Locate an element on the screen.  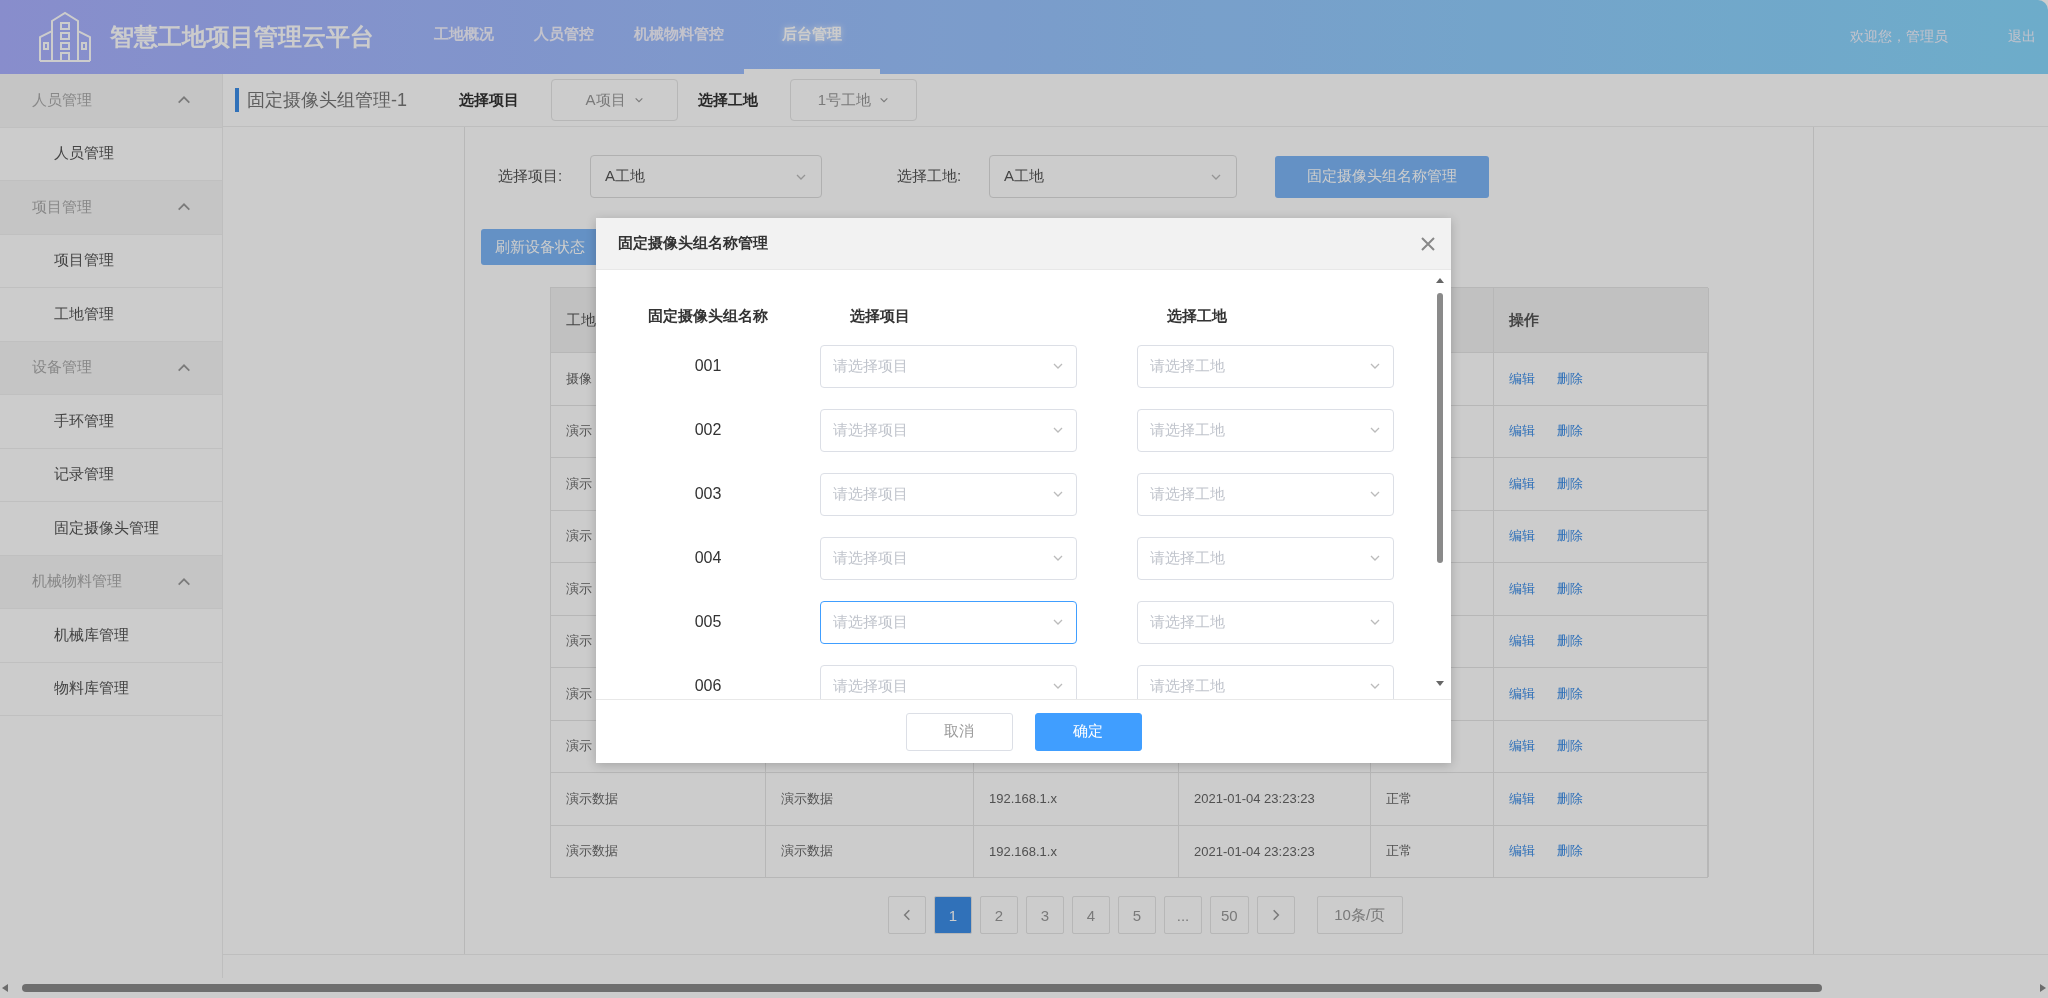
group-name: 002 is located at coordinates (708, 430).